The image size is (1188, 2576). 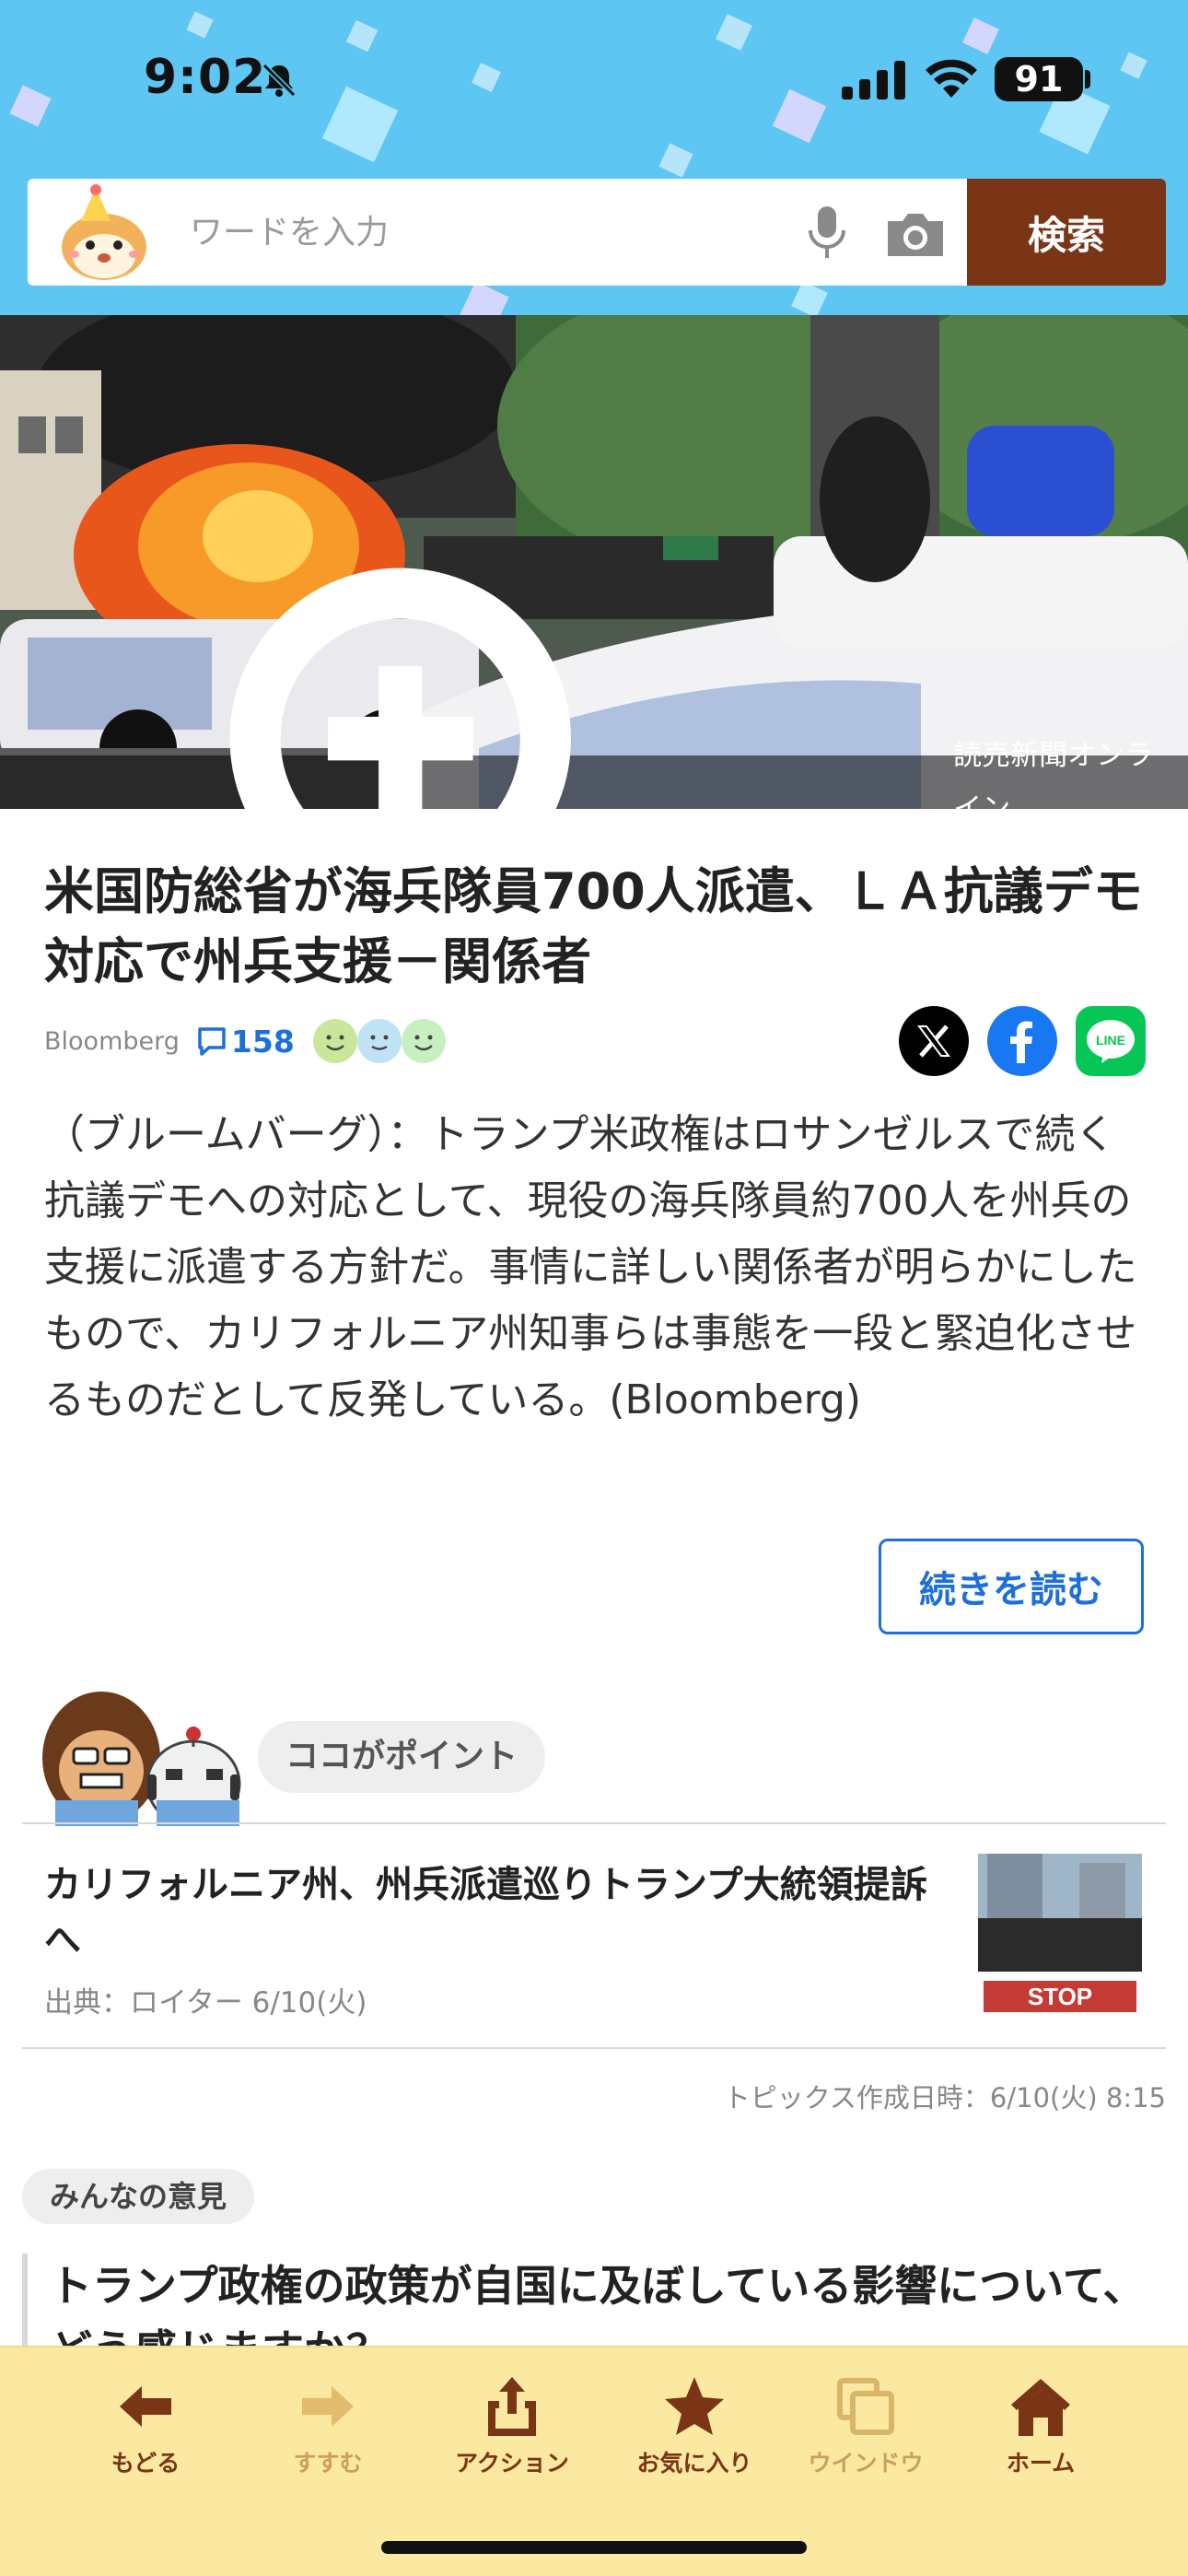 What do you see at coordinates (694, 2406) in the screenshot?
I see `star-icon` at bounding box center [694, 2406].